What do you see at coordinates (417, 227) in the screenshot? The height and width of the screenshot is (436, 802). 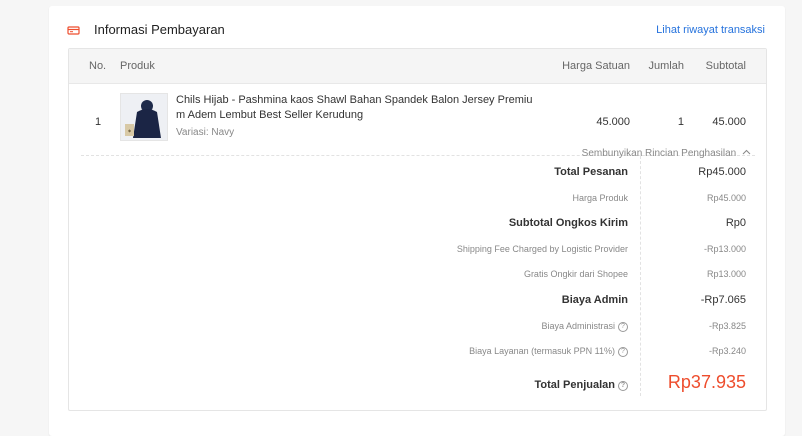 I see `summary-subtotal-ongkir: Subtotal Ongkos Kirim Rp0` at bounding box center [417, 227].